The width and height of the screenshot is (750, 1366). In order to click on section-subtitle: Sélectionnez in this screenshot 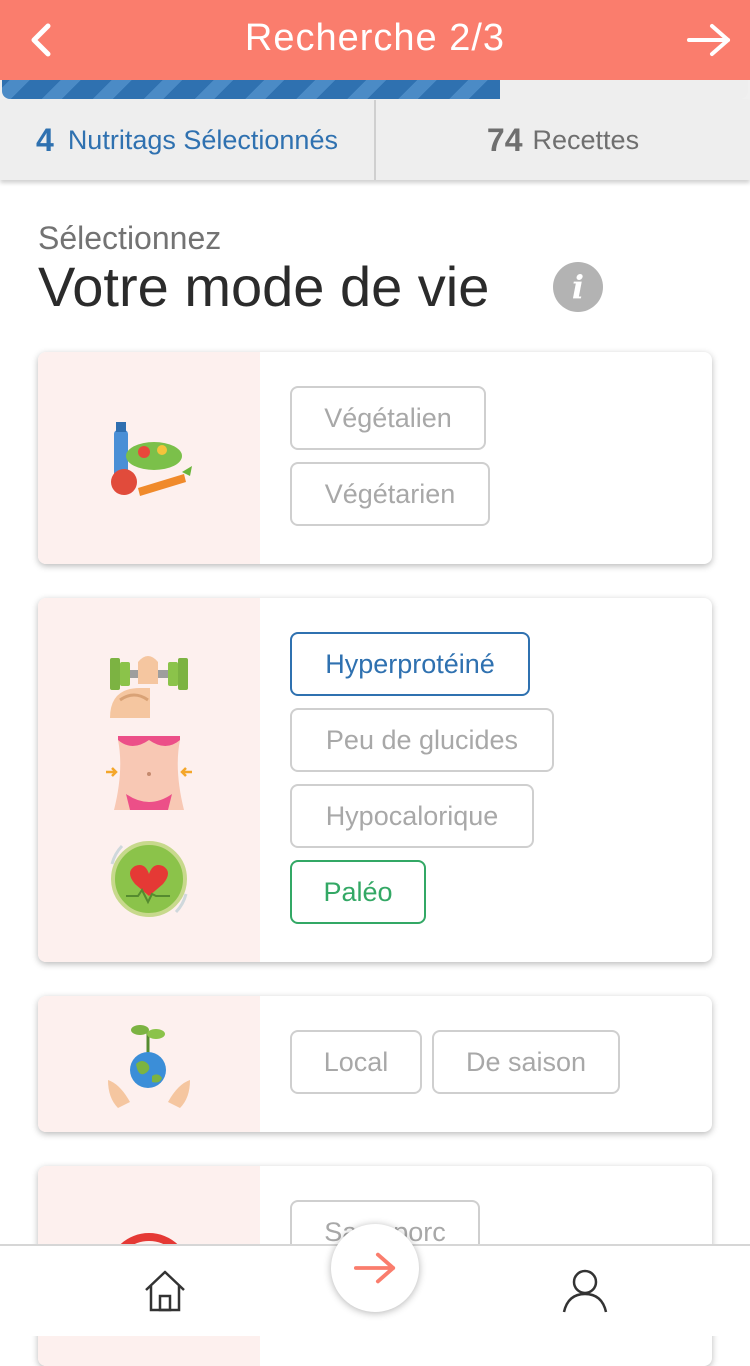, I will do `click(130, 238)`.